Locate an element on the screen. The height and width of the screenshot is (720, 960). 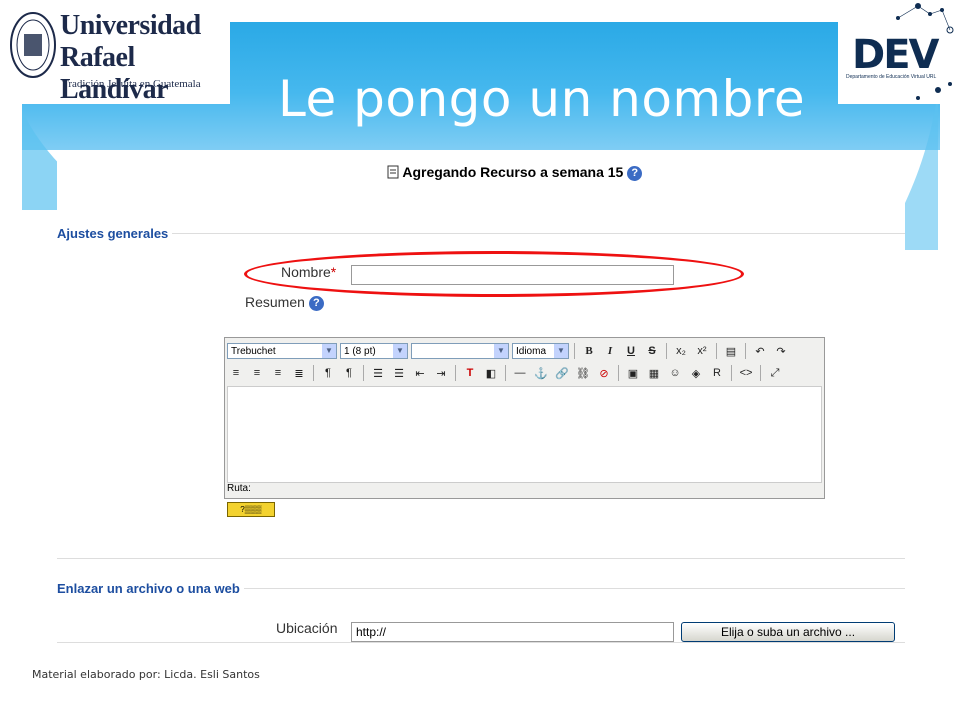
slide-title: Le pongo un nombre is located at coordinates (542, 99).